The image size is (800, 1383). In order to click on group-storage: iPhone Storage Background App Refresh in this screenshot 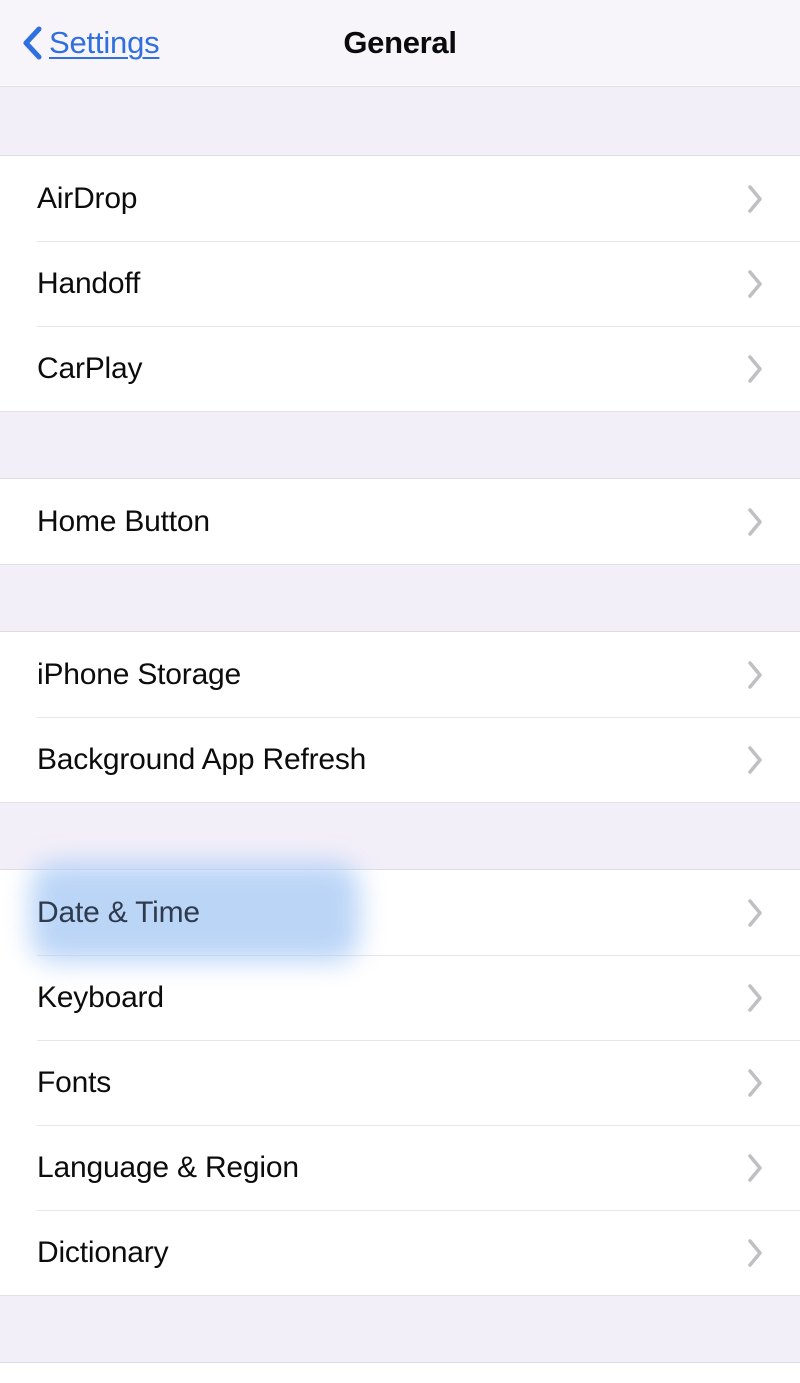, I will do `click(400, 717)`.